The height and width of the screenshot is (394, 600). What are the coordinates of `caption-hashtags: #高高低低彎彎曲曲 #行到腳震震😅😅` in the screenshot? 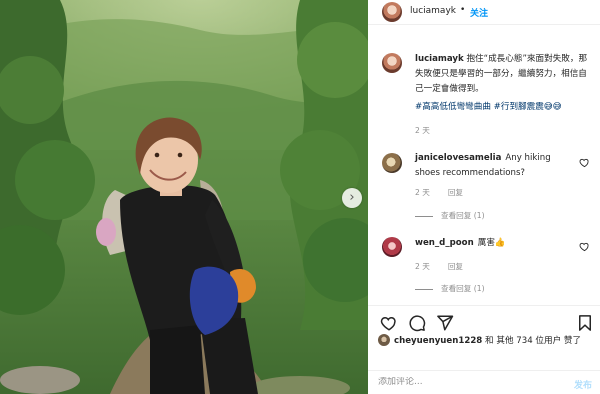 It's located at (507, 107).